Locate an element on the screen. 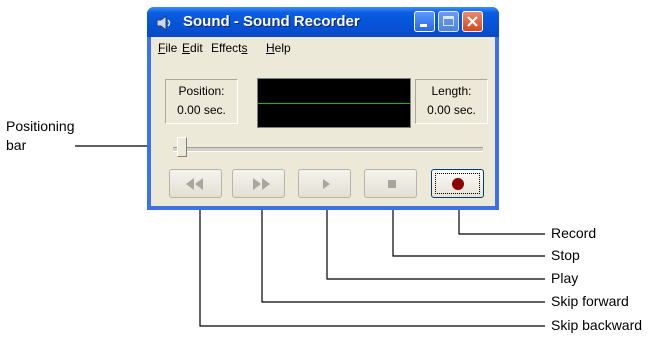 The height and width of the screenshot is (339, 663). callout-stop: Stop is located at coordinates (565, 255).